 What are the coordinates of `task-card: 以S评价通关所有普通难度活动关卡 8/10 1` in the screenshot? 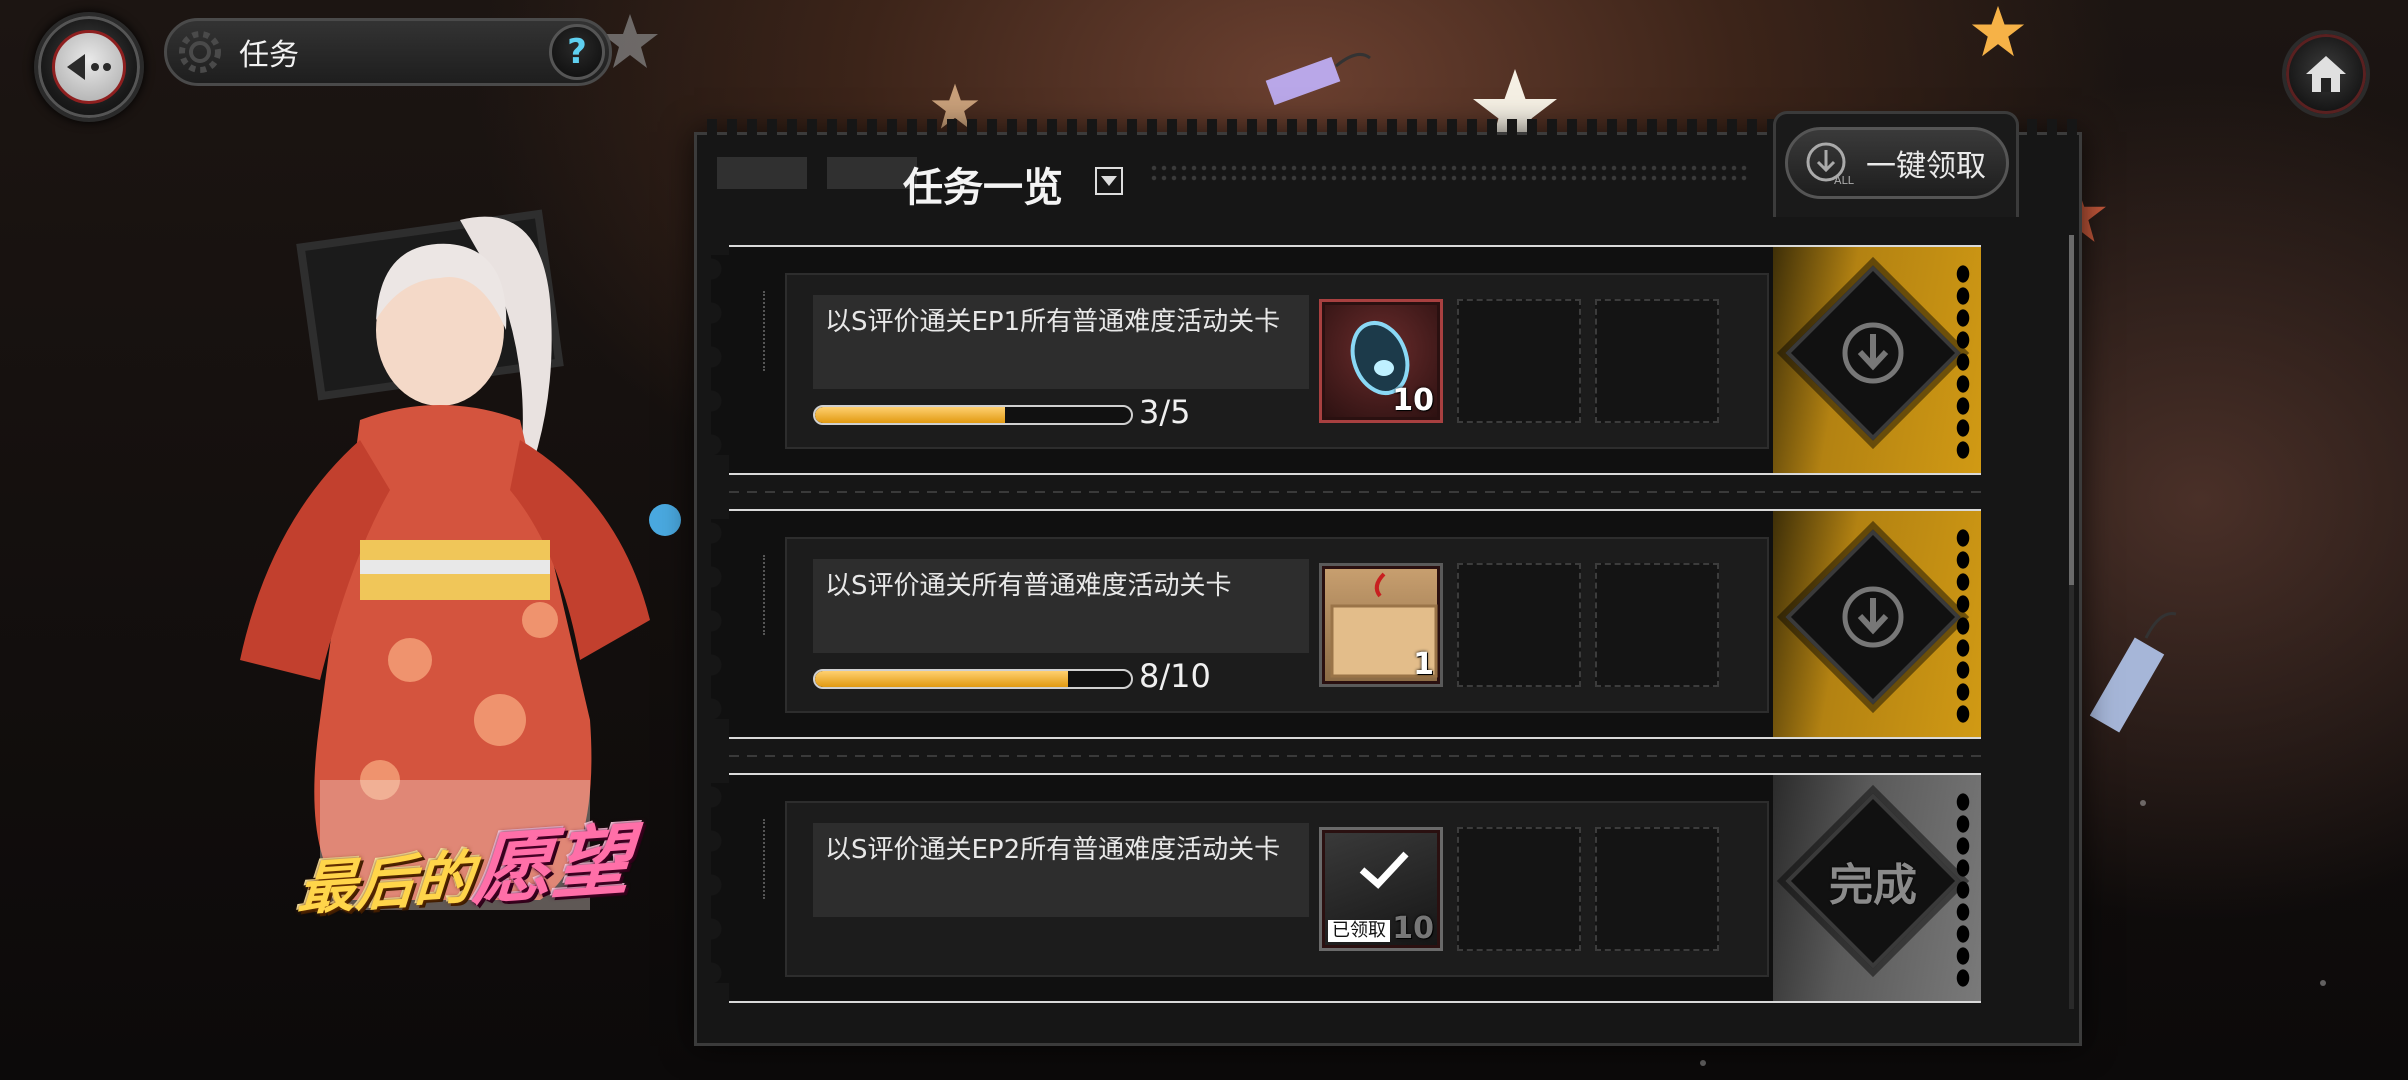 It's located at (1266, 625).